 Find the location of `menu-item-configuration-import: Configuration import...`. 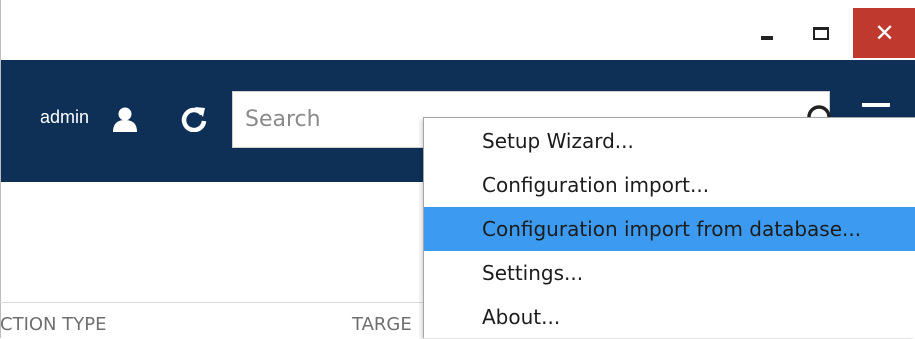

menu-item-configuration-import: Configuration import... is located at coordinates (669, 185).